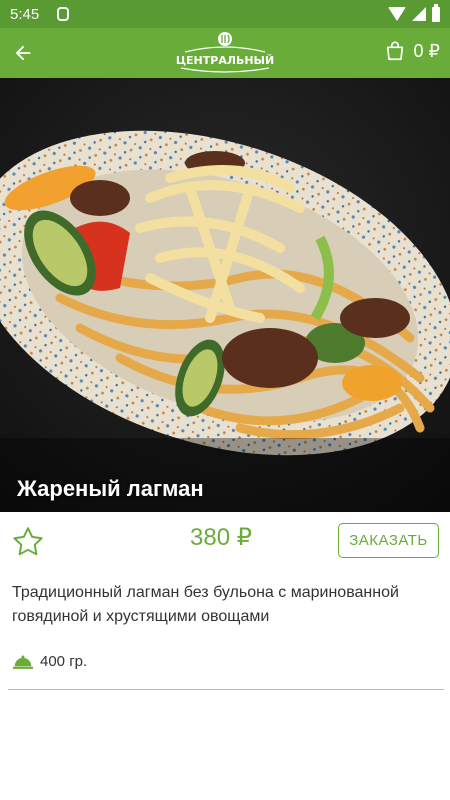  I want to click on product-title: Жареный лагман, so click(110, 488).